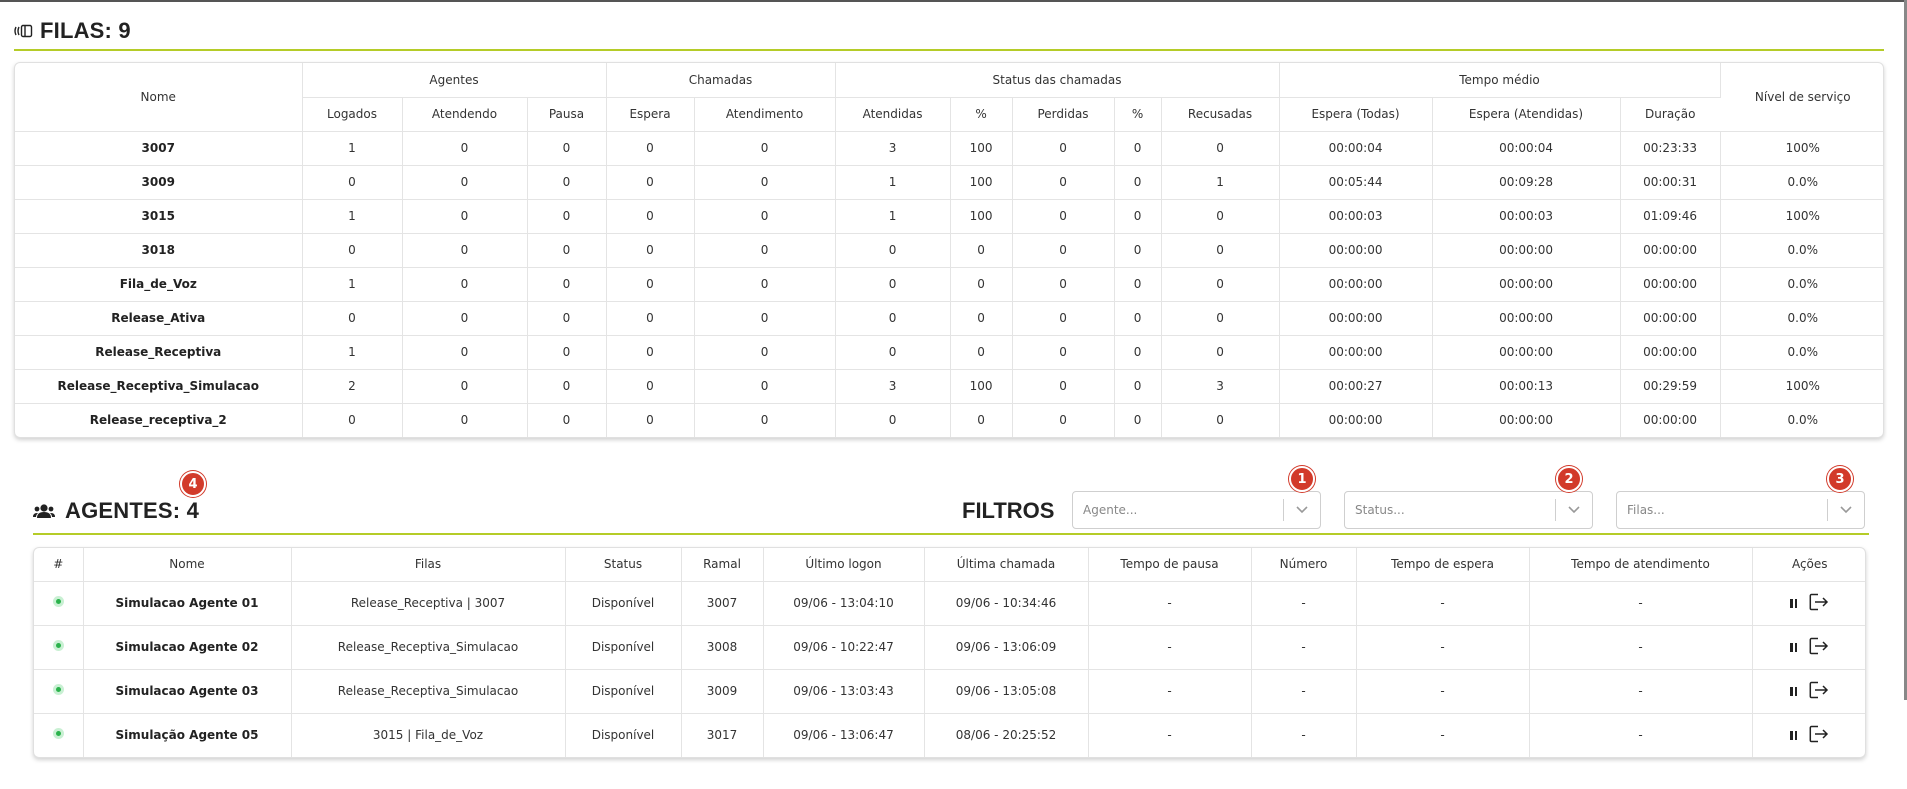 Image resolution: width=1907 pixels, height=789 pixels. I want to click on annotation-badge-4: 4, so click(193, 484).